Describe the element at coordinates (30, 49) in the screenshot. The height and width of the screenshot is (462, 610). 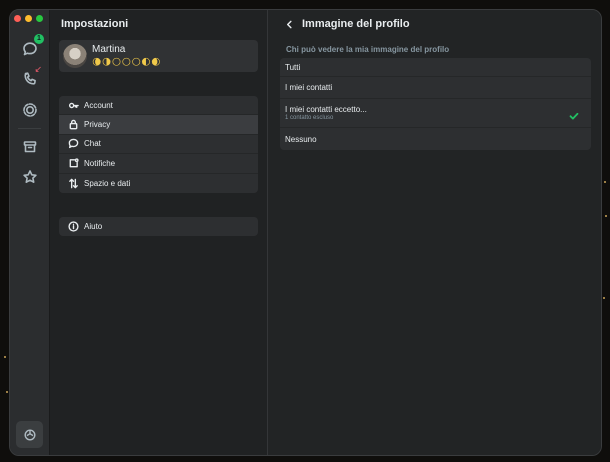
I see `chats-icon` at that location.